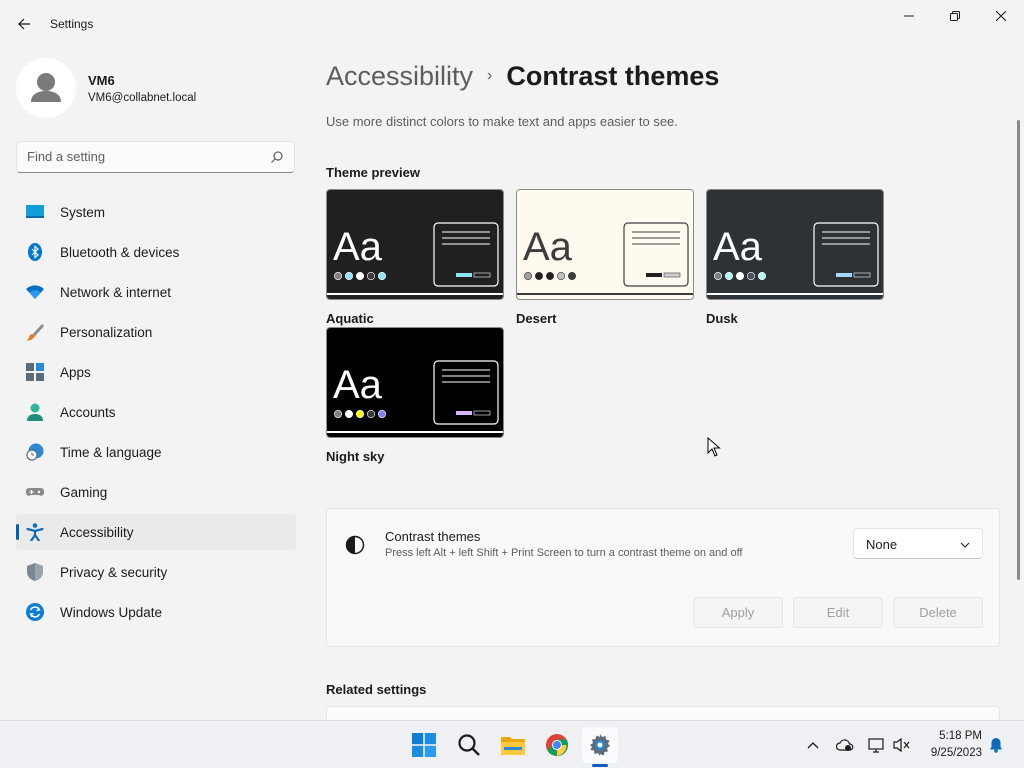 This screenshot has width=1024, height=768. Describe the element at coordinates (114, 572) in the screenshot. I see `sidebar-item-label: Privacy & security` at that location.